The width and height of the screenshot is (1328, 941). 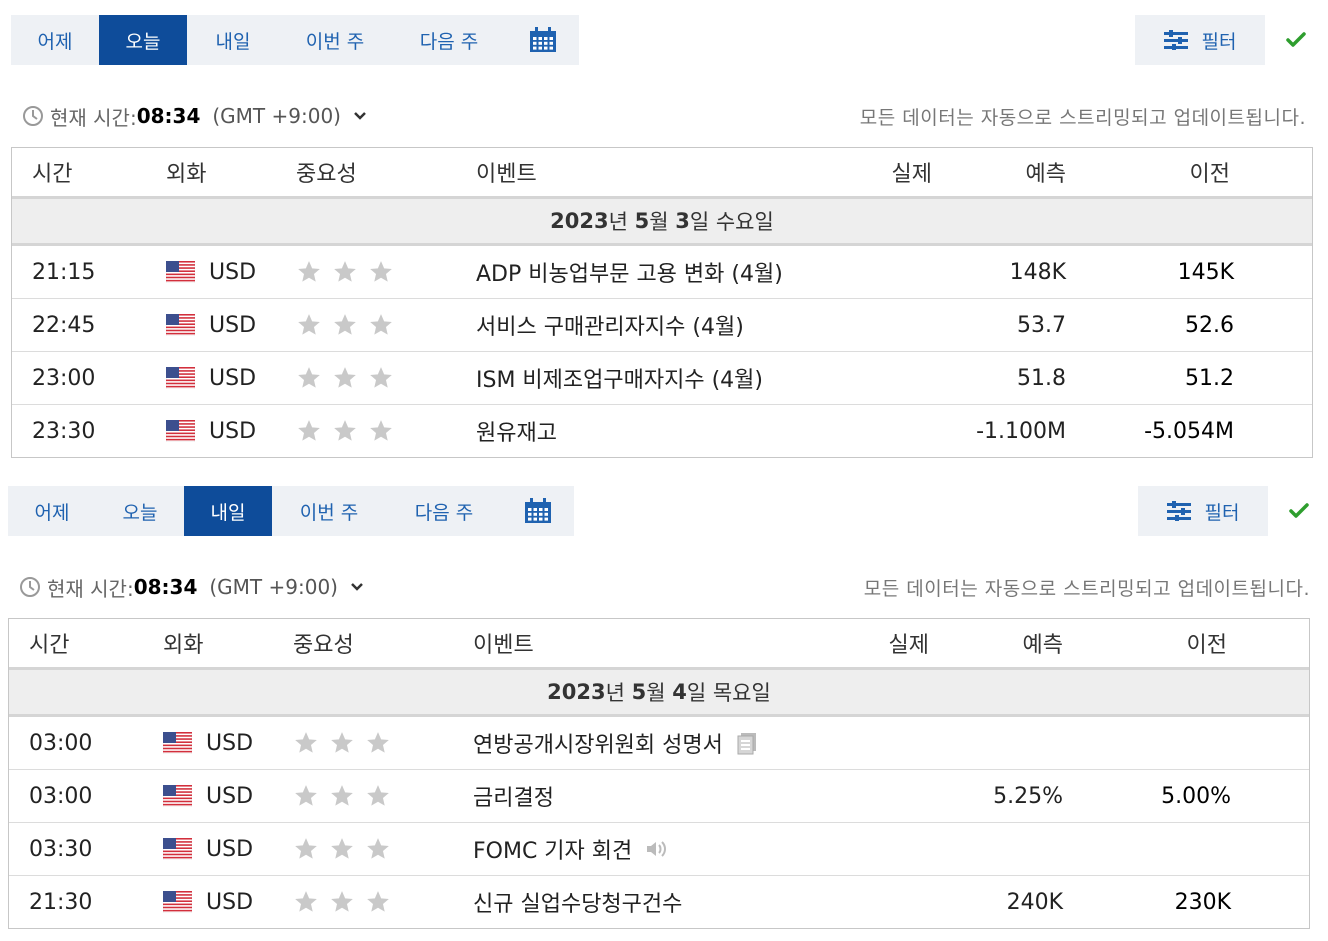 I want to click on event-previous: 51.2, so click(x=1209, y=378).